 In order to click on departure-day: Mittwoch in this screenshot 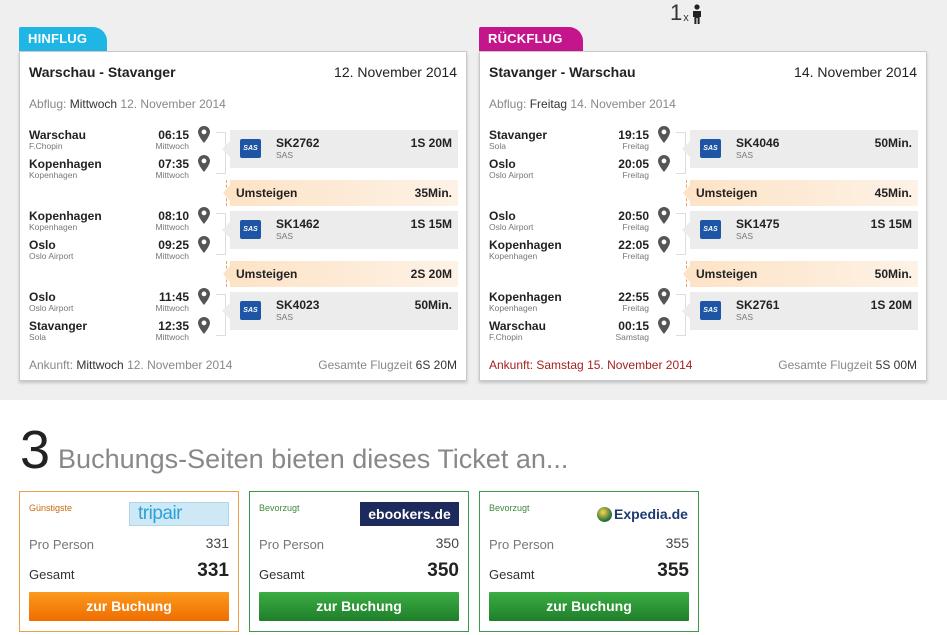, I will do `click(93, 104)`.